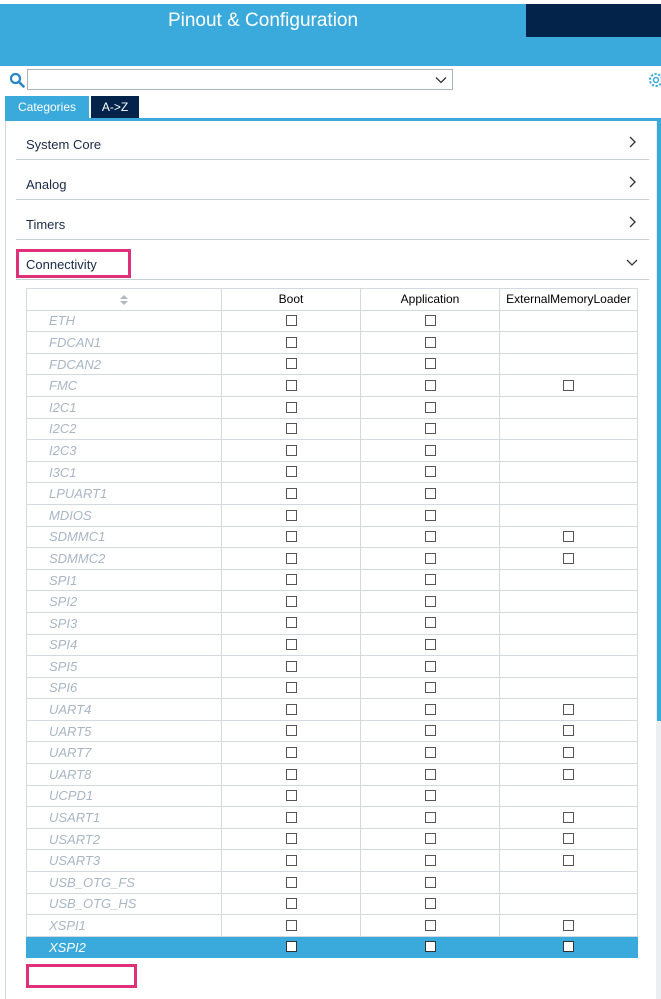 The height and width of the screenshot is (999, 661). I want to click on table-row: FMC, so click(332, 385).